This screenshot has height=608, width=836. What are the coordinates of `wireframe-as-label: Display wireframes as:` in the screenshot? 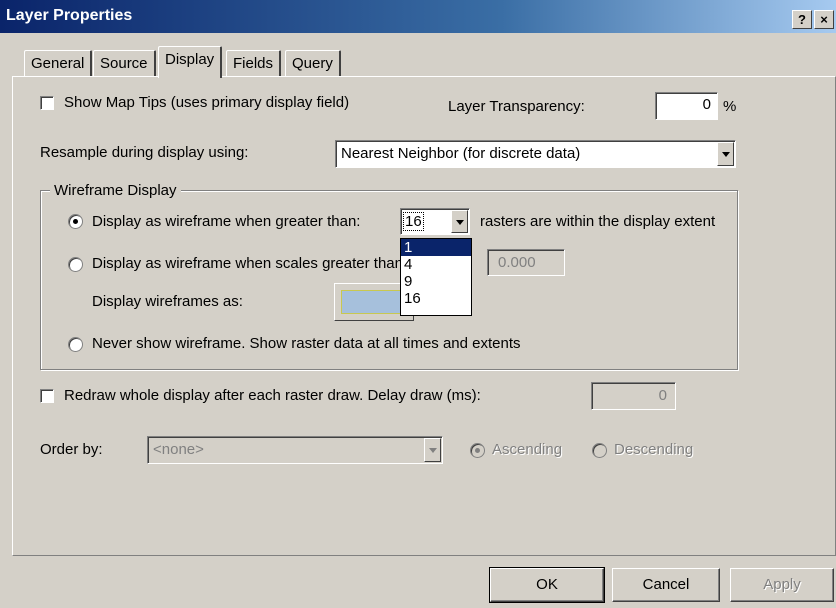 It's located at (167, 301).